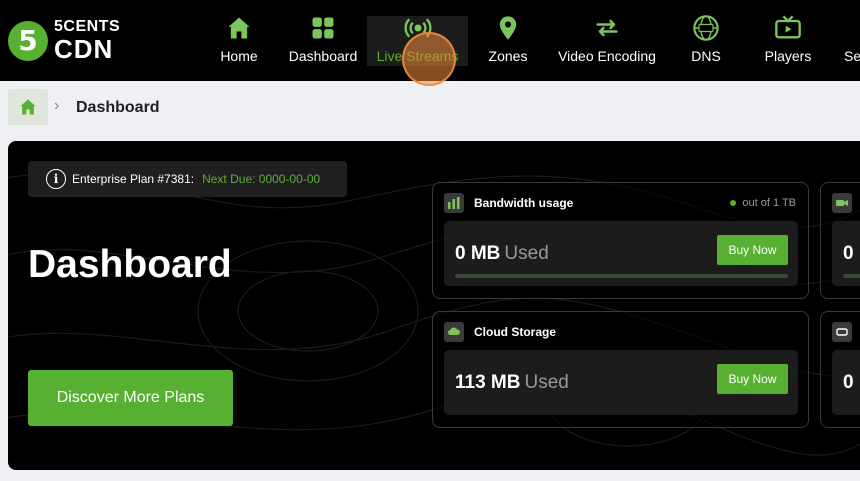 The image size is (860, 481). What do you see at coordinates (28, 40) in the screenshot?
I see `logo-badge: 5` at bounding box center [28, 40].